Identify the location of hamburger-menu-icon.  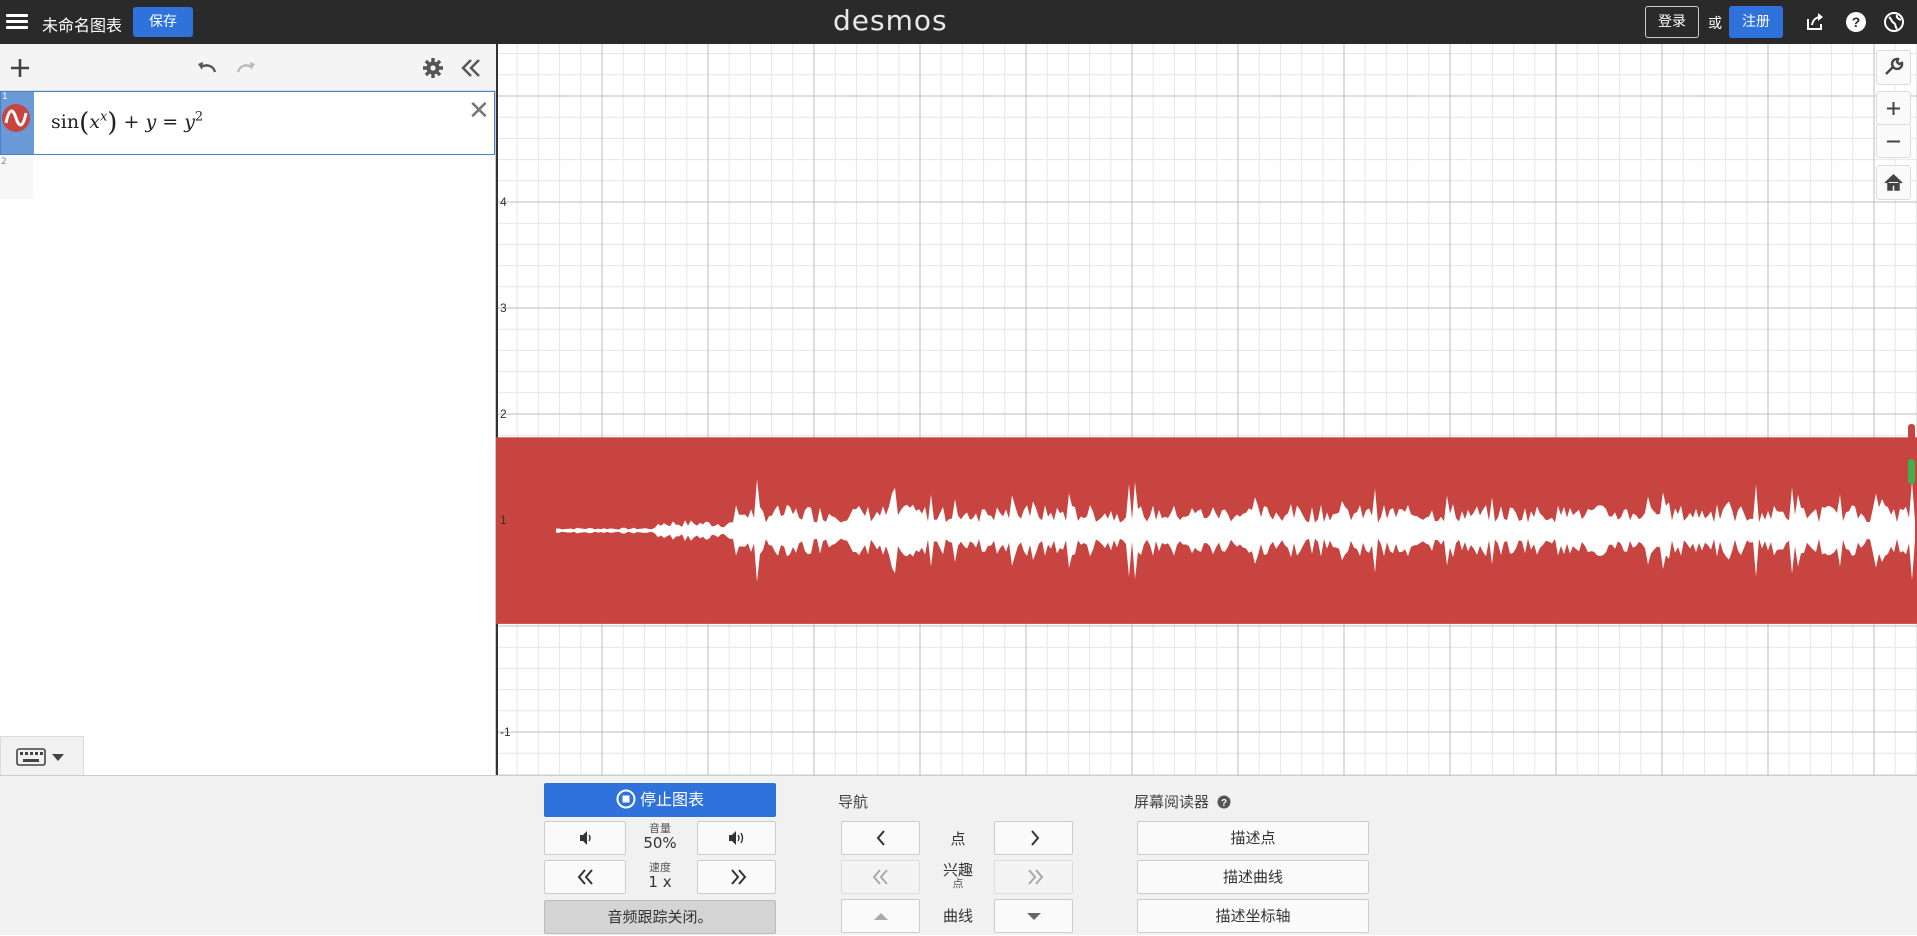
(17, 22).